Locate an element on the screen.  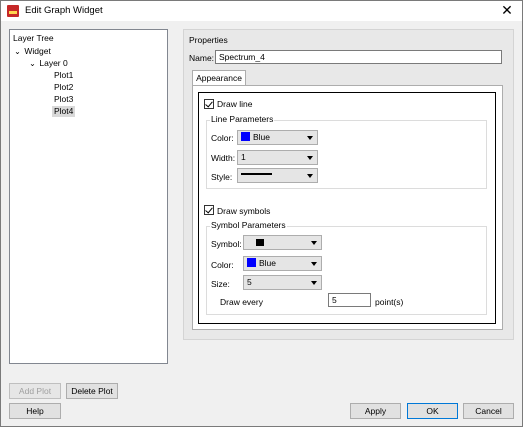
line-color-value: Blue is located at coordinates (262, 137).